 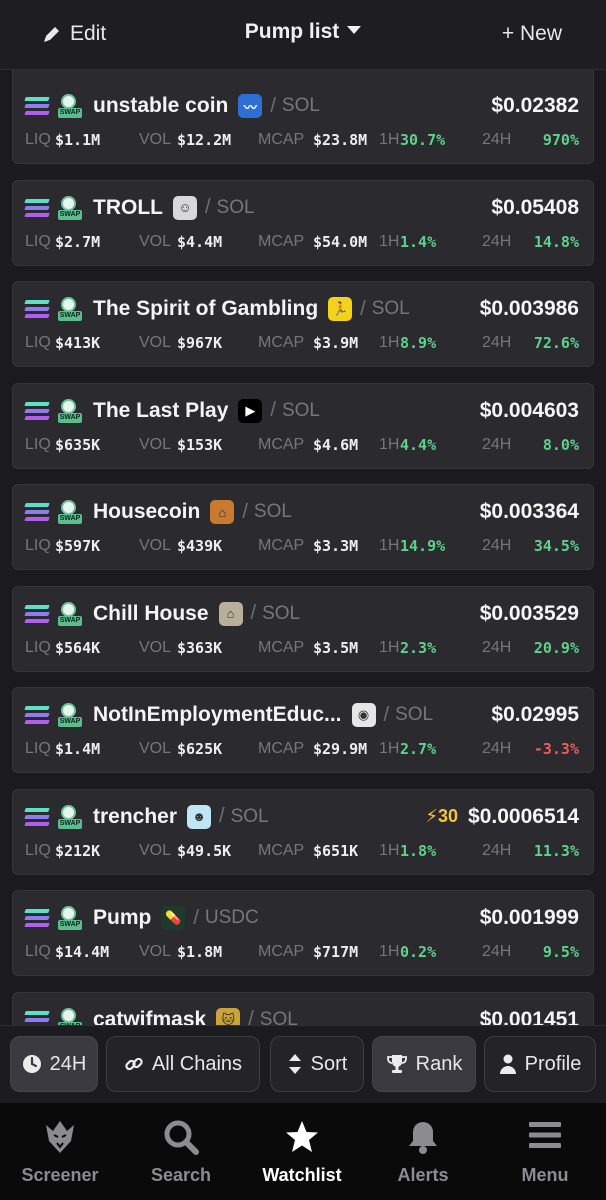 I want to click on volume-value: $363K, so click(x=200, y=647).